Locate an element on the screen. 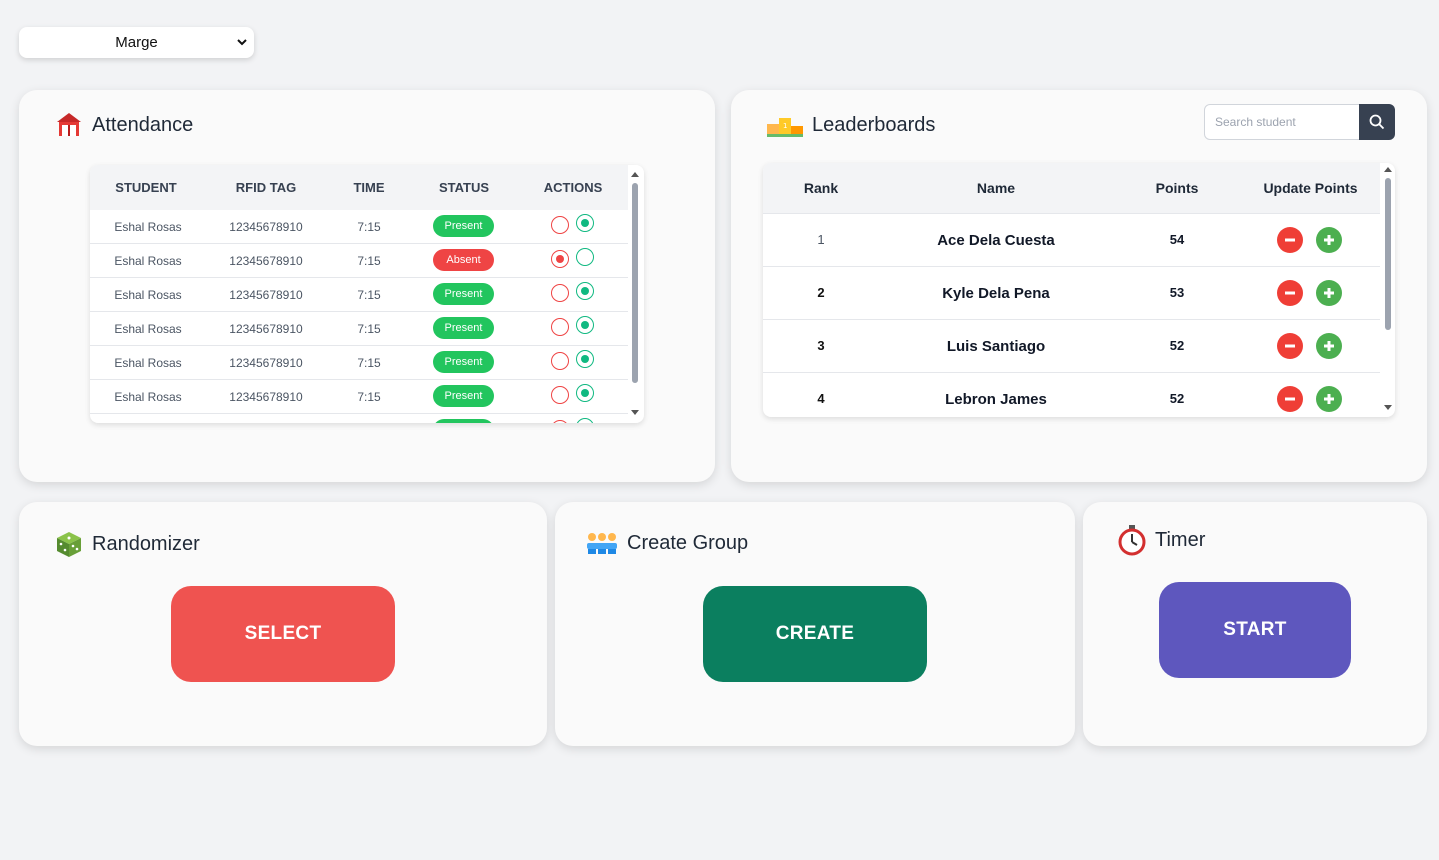  svg-text: 1 is located at coordinates (785, 126).